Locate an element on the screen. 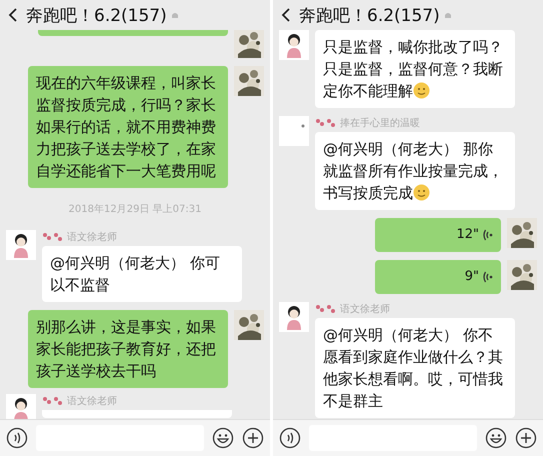 The width and height of the screenshot is (543, 456). voice-message: 9" is located at coordinates (438, 277).